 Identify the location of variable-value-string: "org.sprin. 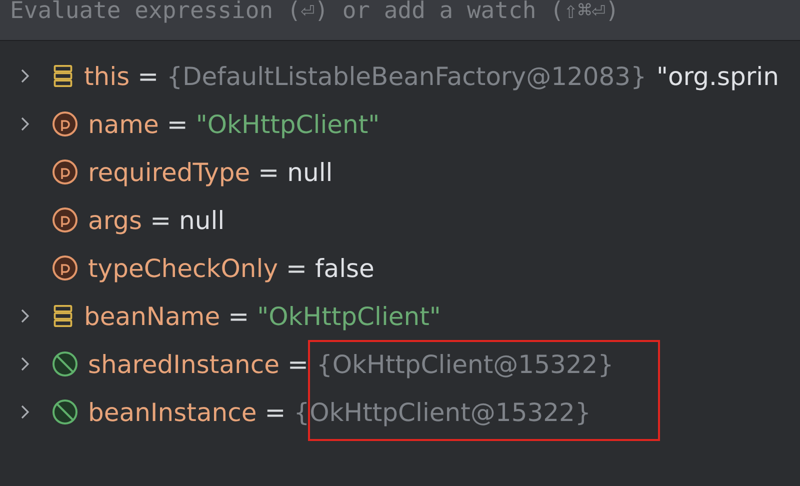
(717, 76).